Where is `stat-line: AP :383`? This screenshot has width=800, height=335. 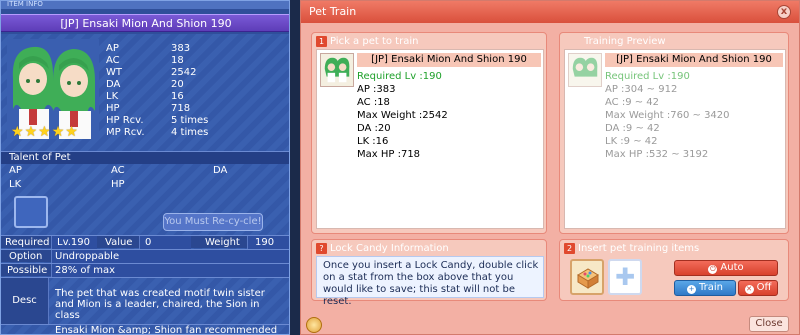 stat-line: AP :383 is located at coordinates (376, 89).